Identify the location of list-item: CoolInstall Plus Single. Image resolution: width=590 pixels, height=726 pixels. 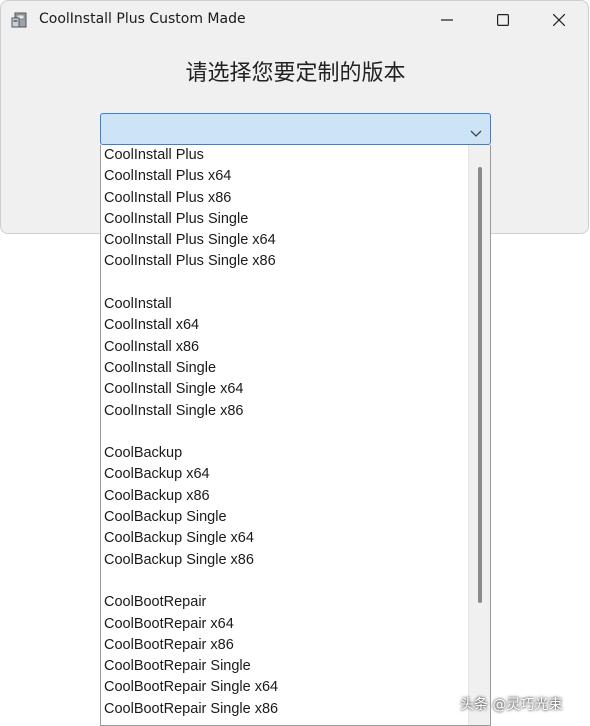
(285, 219).